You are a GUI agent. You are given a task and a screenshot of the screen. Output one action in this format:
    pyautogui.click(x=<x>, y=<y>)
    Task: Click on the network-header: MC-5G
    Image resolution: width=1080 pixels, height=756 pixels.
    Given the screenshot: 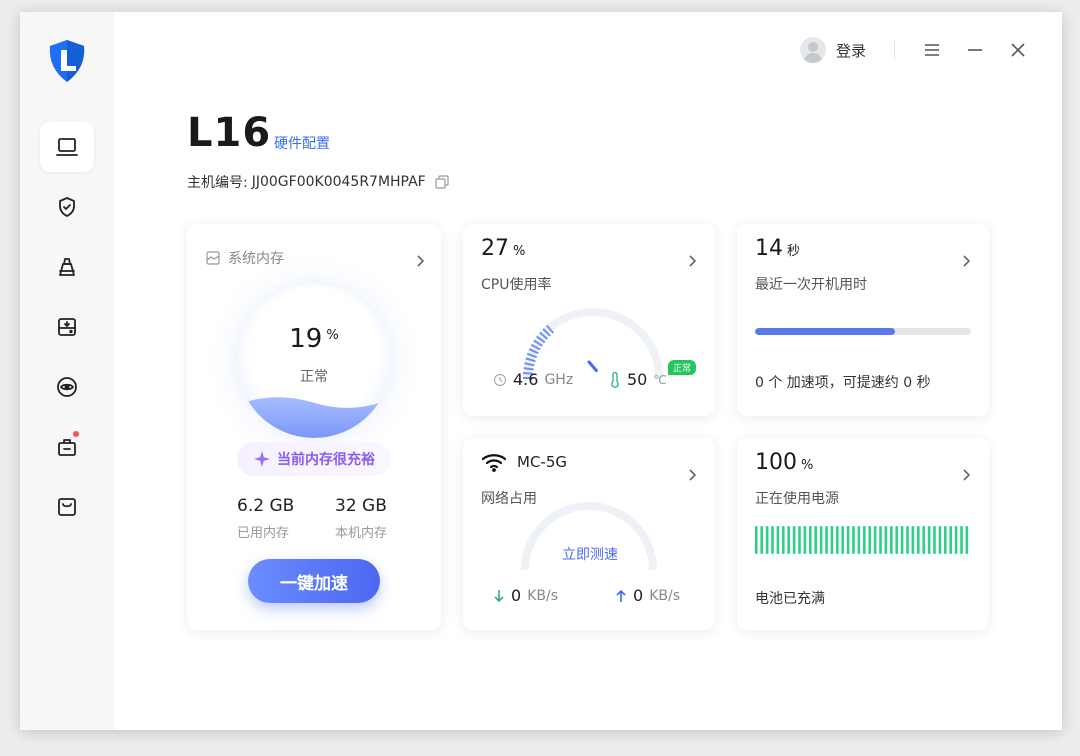 What is the action you would take?
    pyautogui.click(x=524, y=462)
    